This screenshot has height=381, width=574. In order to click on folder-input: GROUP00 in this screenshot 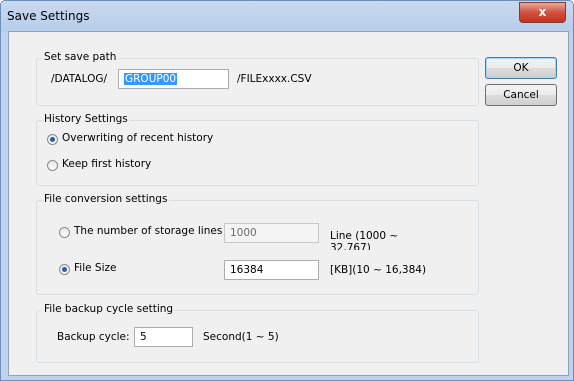, I will do `click(173, 79)`.